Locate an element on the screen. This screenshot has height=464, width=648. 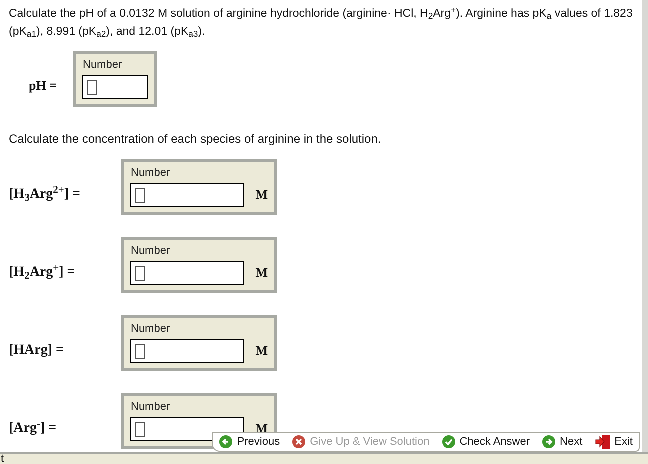
species-label: [H$_{3}$Arg$^{2+}$] = is located at coordinates (45, 194).